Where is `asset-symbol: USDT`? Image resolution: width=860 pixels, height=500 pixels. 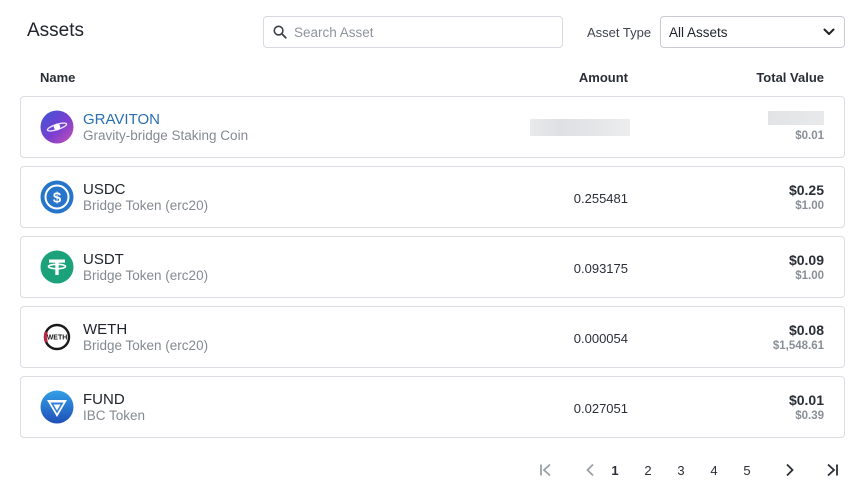
asset-symbol: USDT is located at coordinates (103, 259).